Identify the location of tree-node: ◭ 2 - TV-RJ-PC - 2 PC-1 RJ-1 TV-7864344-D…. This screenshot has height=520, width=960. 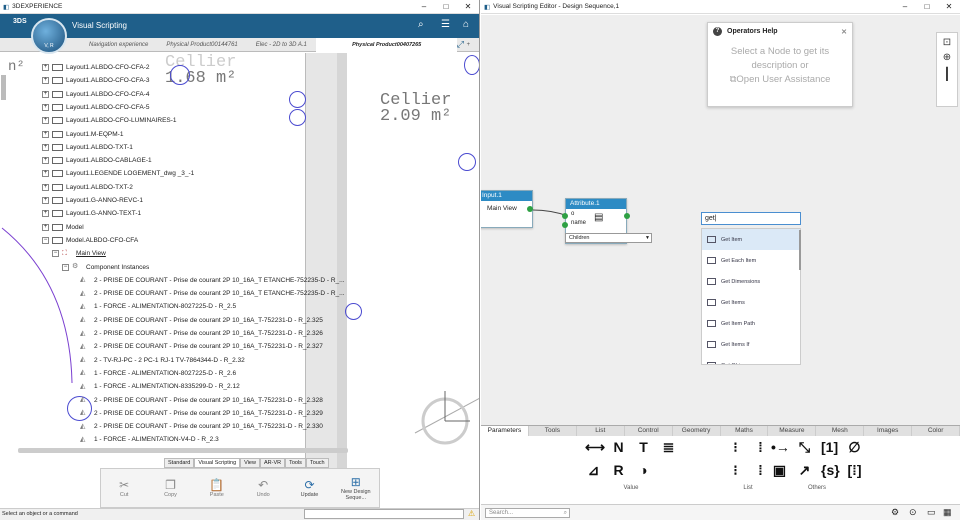
(162, 360).